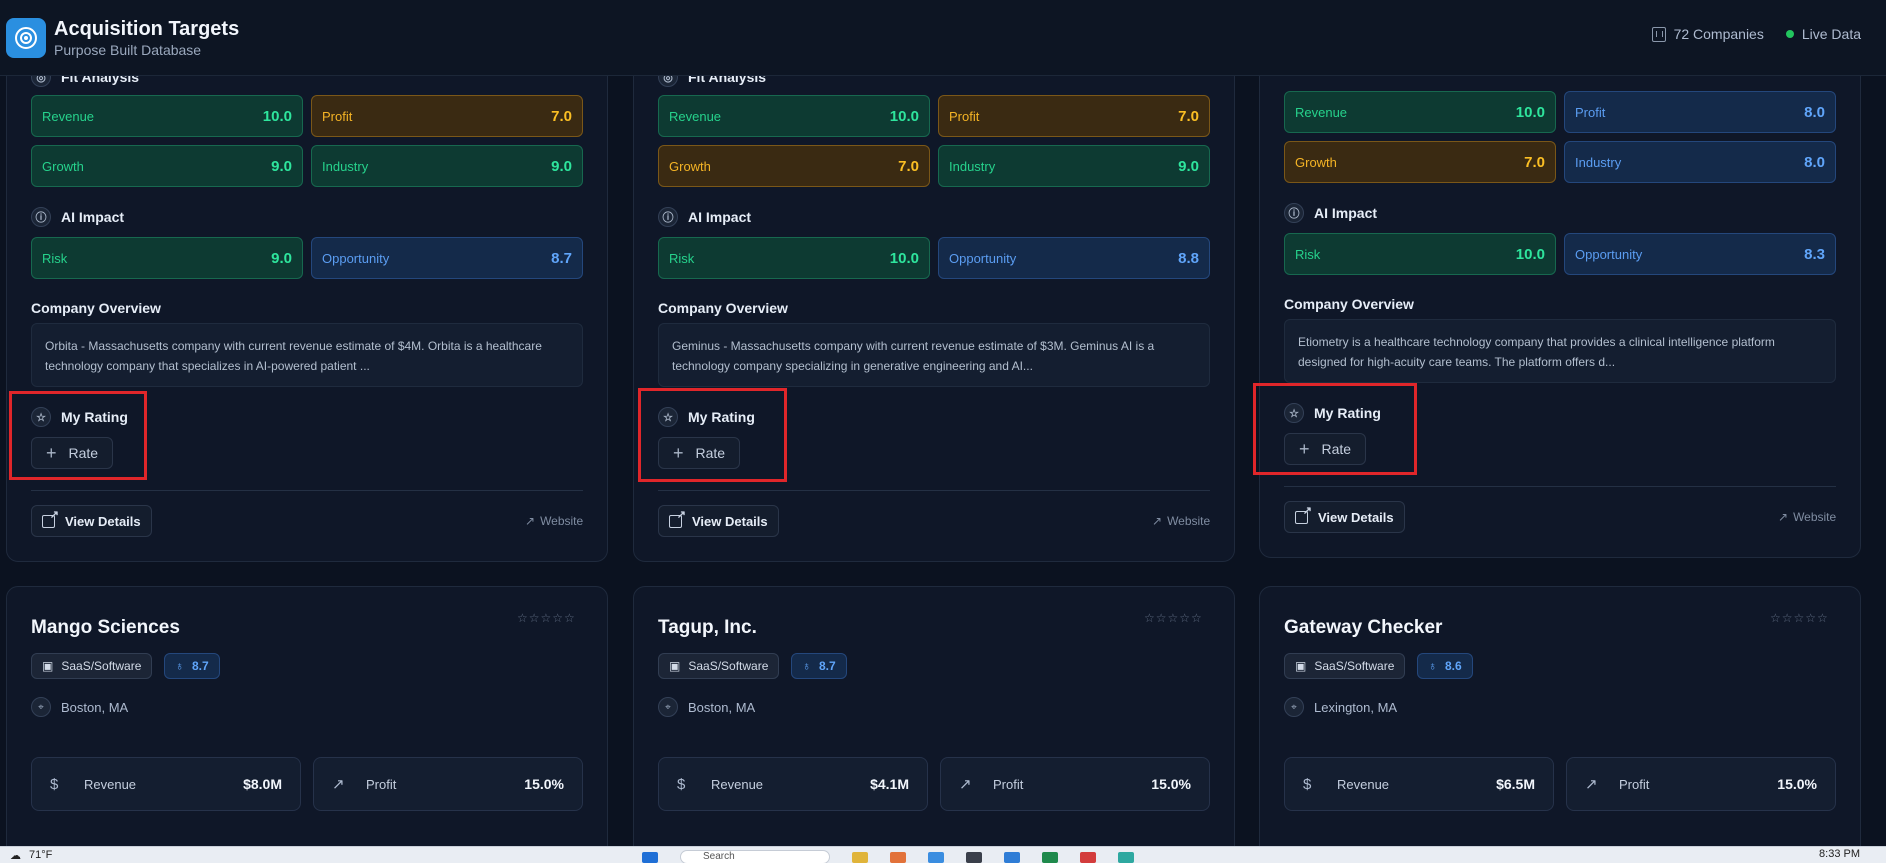  Describe the element at coordinates (1445, 666) in the screenshot. I see `score-badge: ♁ 8.6` at that location.